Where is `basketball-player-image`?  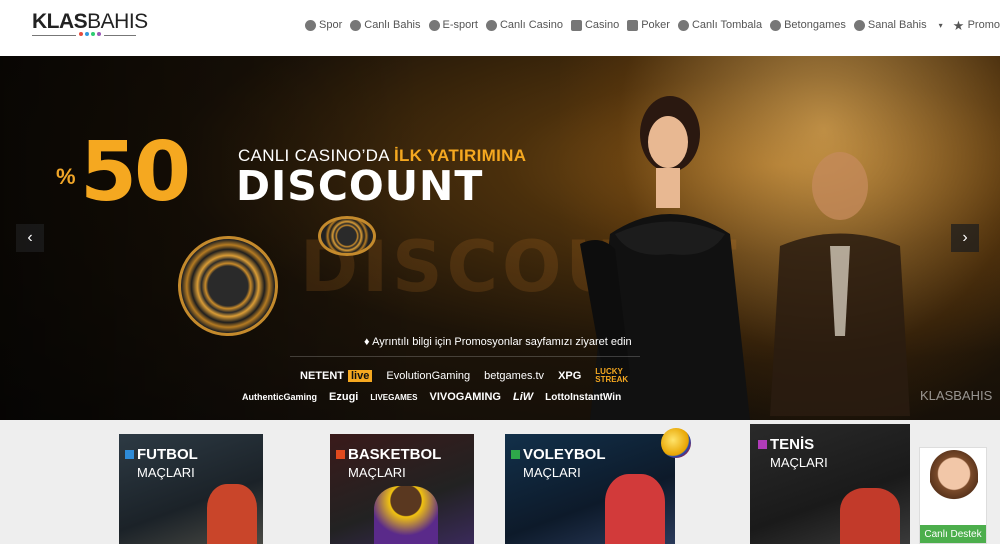
basketball-player-image is located at coordinates (406, 515).